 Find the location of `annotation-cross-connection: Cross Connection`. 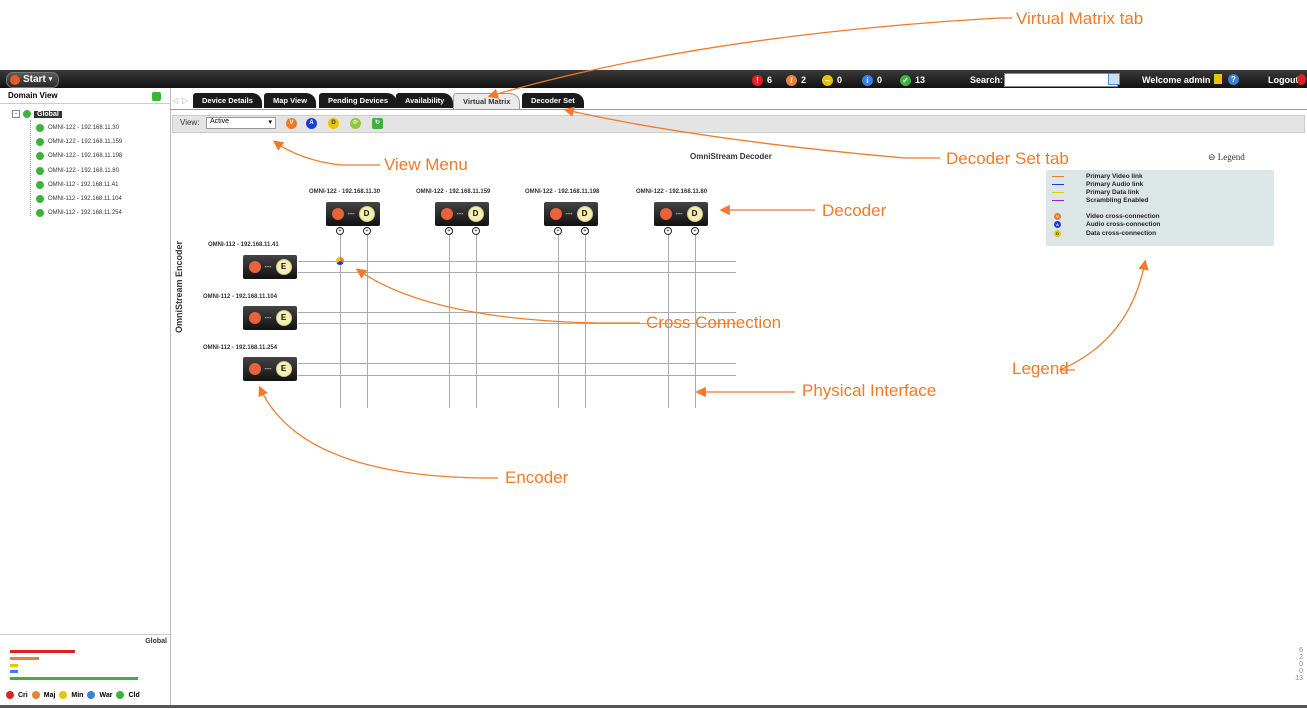

annotation-cross-connection: Cross Connection is located at coordinates (714, 322).